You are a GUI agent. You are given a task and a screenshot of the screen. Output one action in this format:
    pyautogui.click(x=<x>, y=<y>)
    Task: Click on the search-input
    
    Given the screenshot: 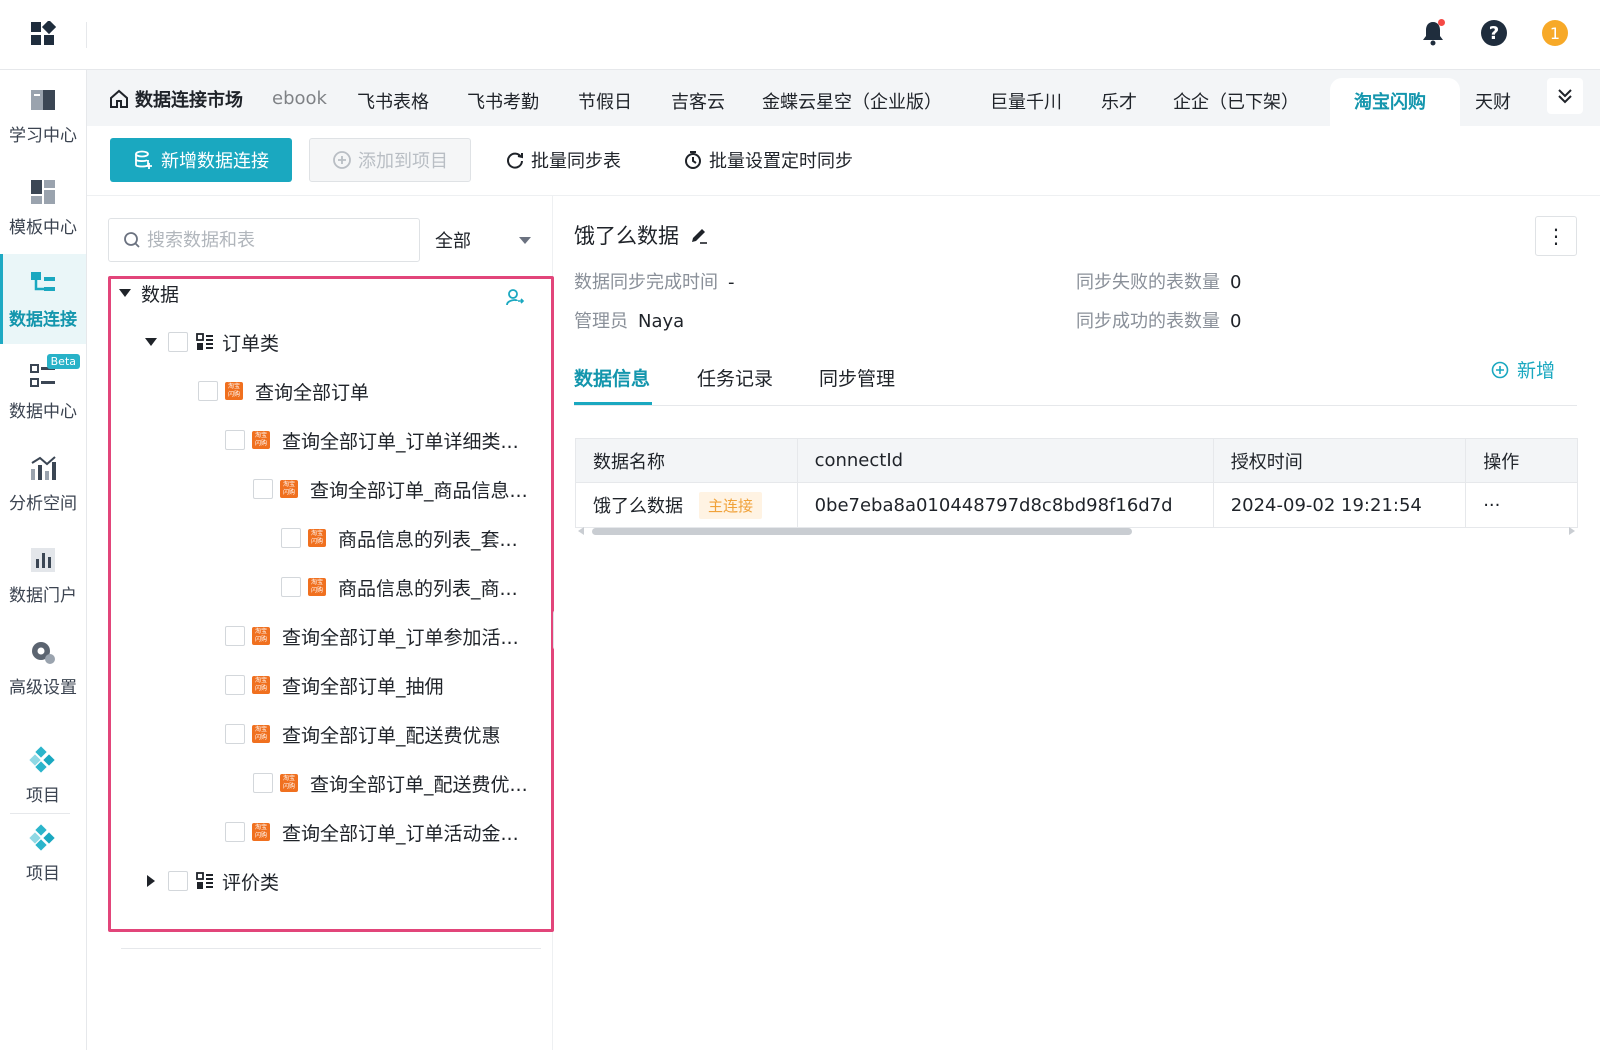 What is the action you would take?
    pyautogui.click(x=272, y=240)
    